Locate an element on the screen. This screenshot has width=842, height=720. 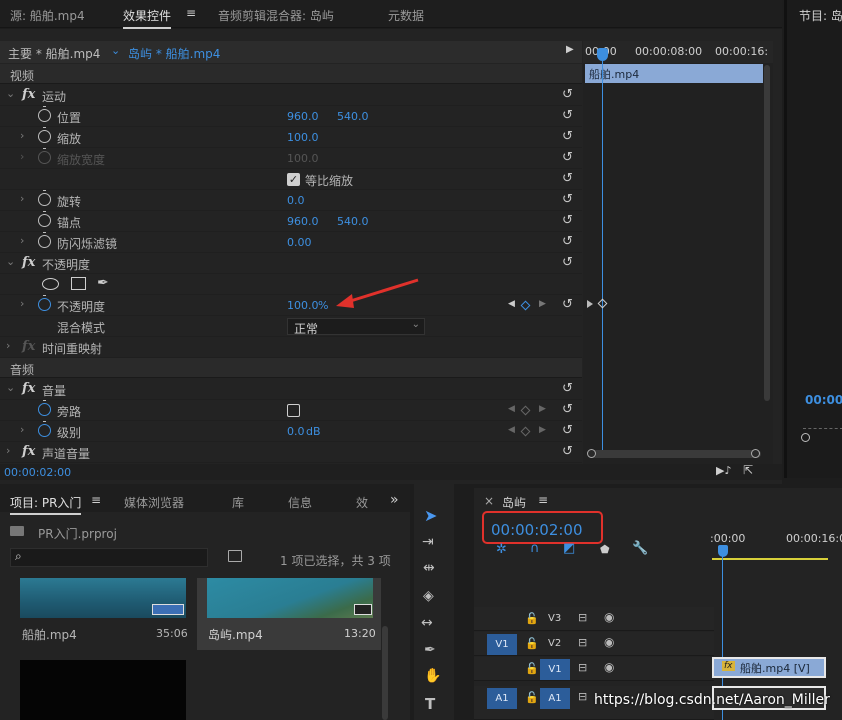
anchor-x-value: 960.0 is located at coordinates (303, 221).